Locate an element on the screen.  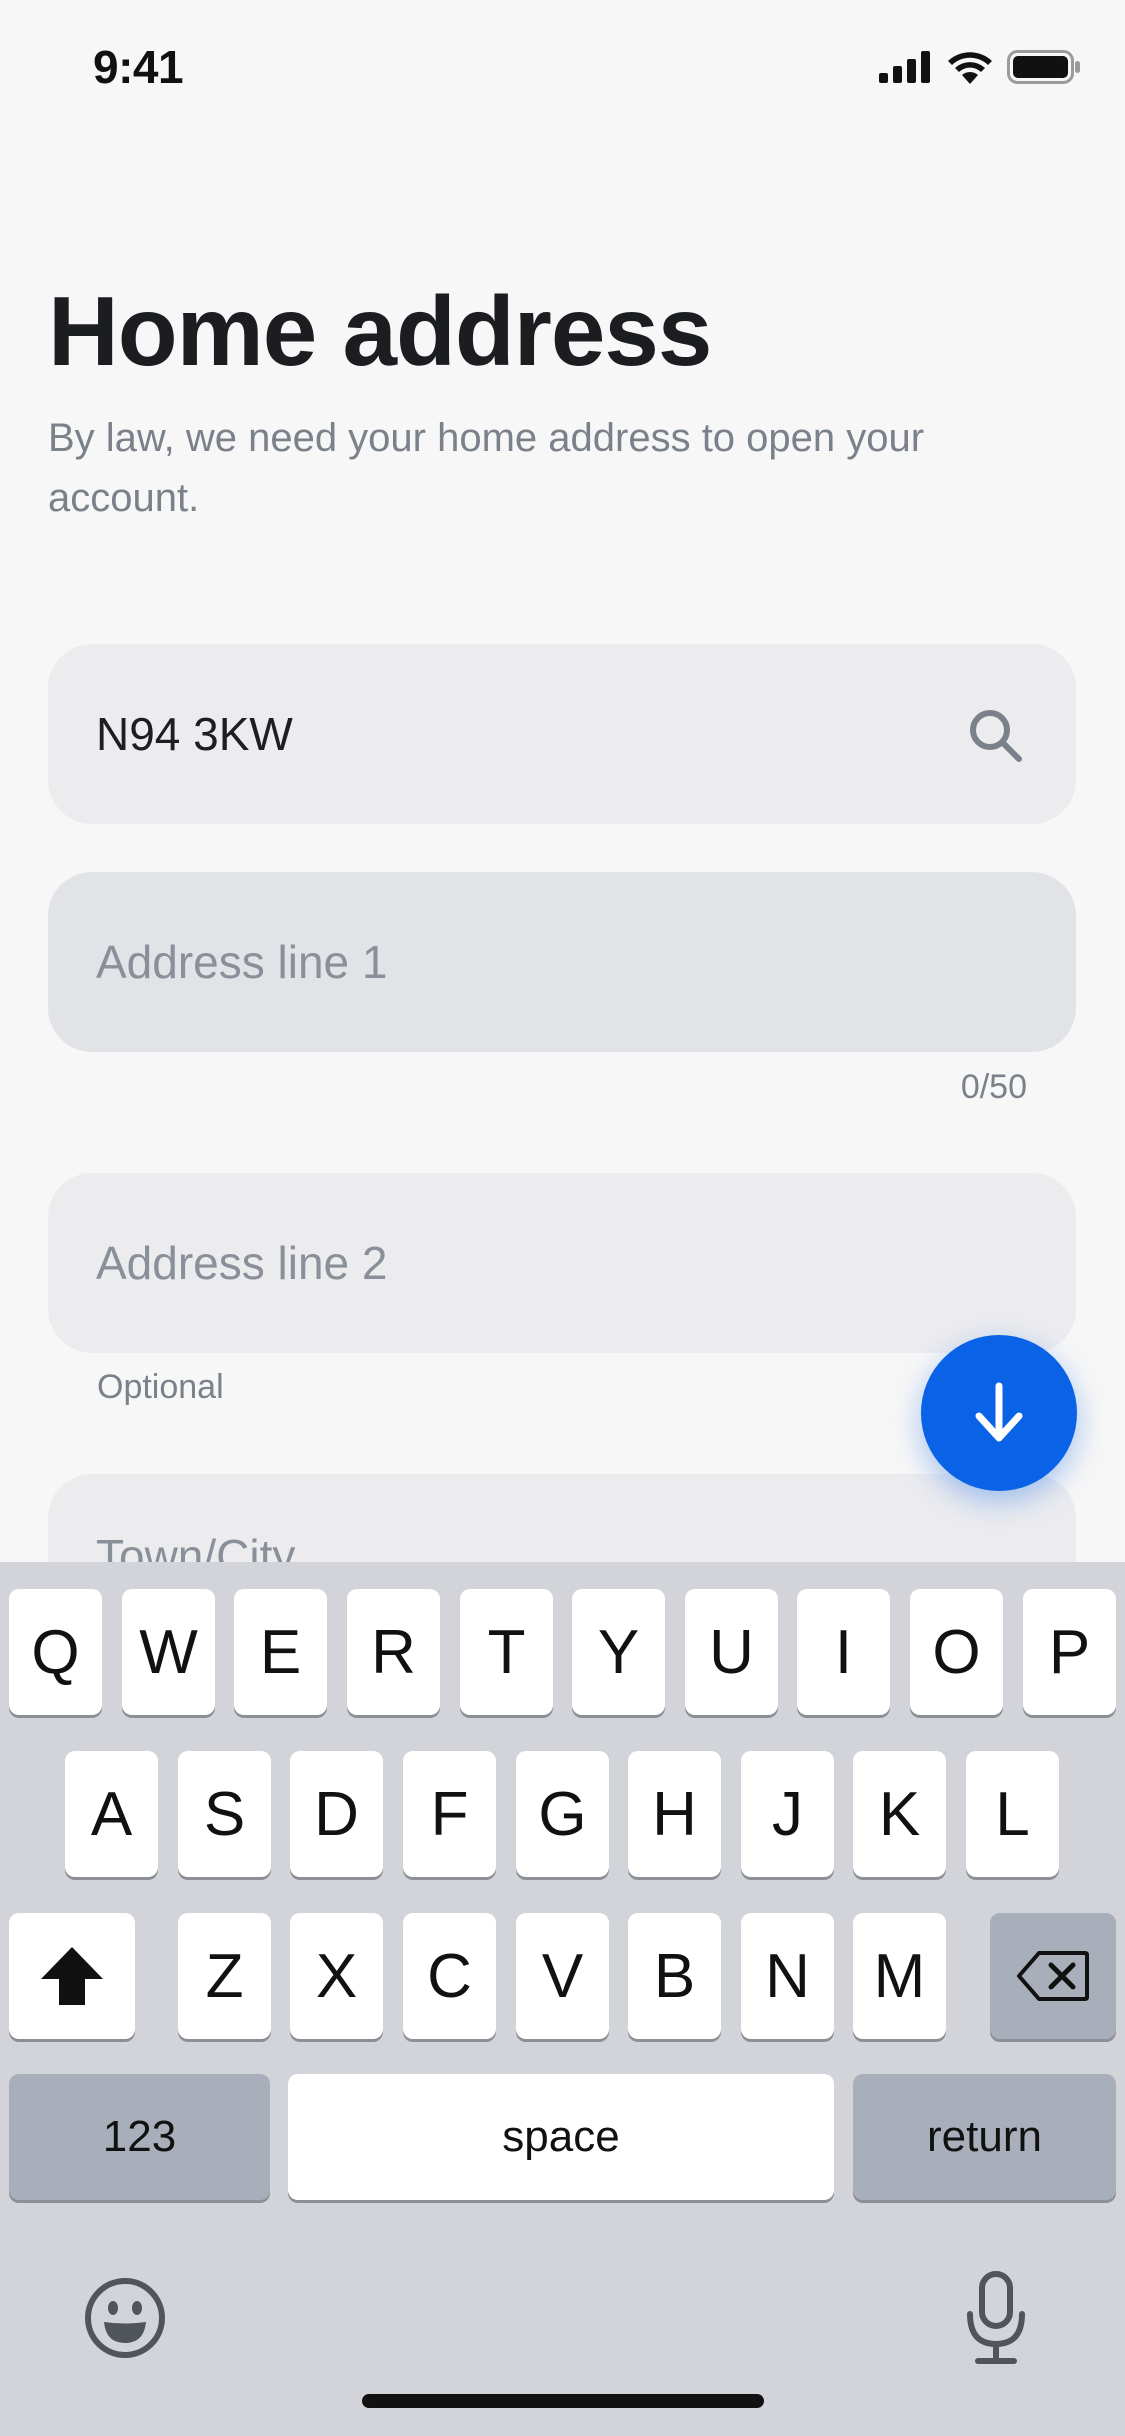
arrow-down-icon is located at coordinates (999, 1412).